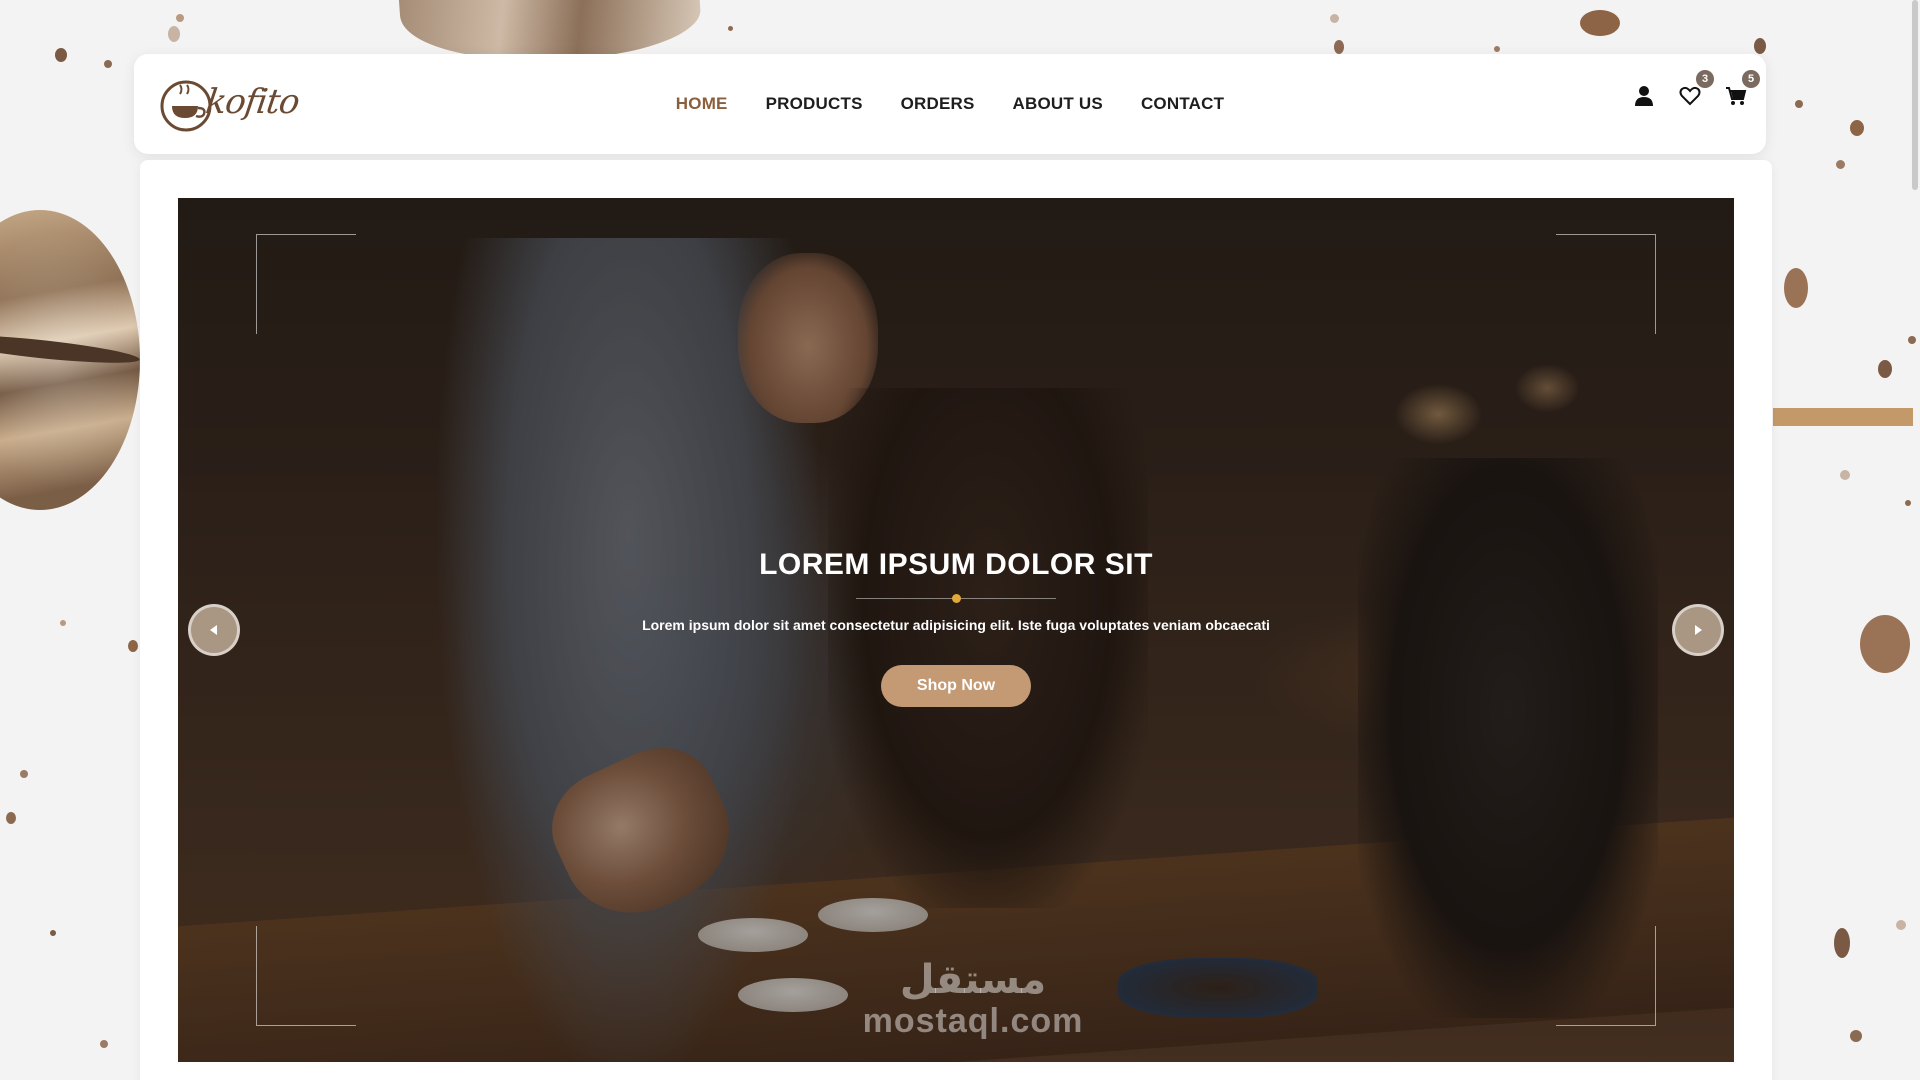  I want to click on chevron-right-icon, so click(1698, 630).